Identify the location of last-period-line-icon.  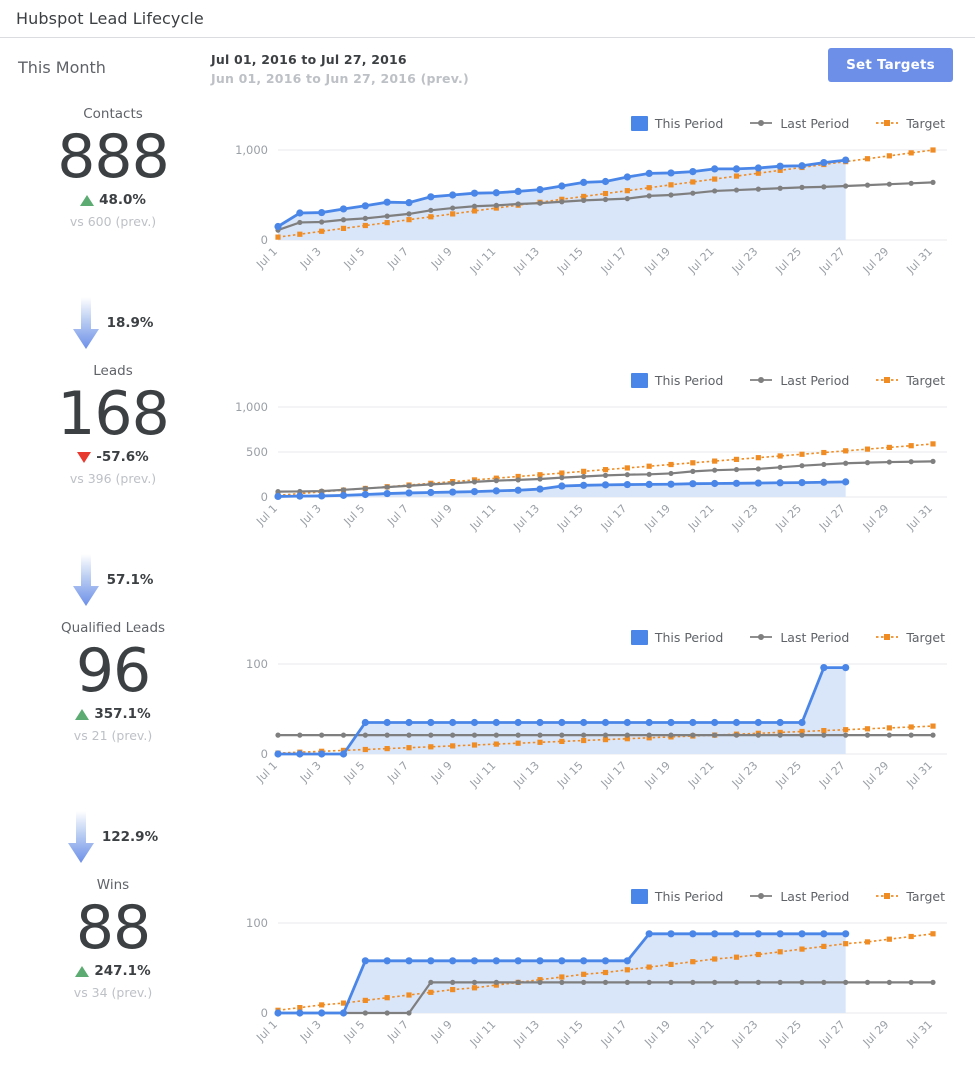
(761, 123).